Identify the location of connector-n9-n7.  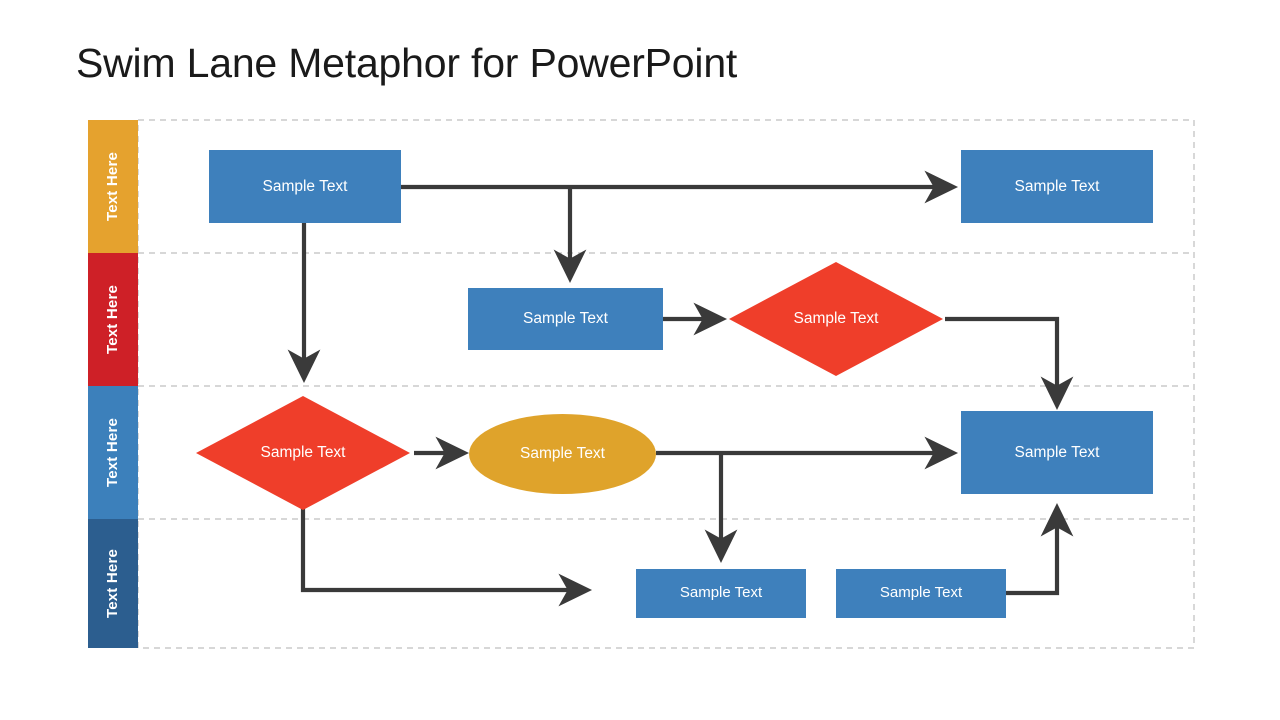
(1040, 549).